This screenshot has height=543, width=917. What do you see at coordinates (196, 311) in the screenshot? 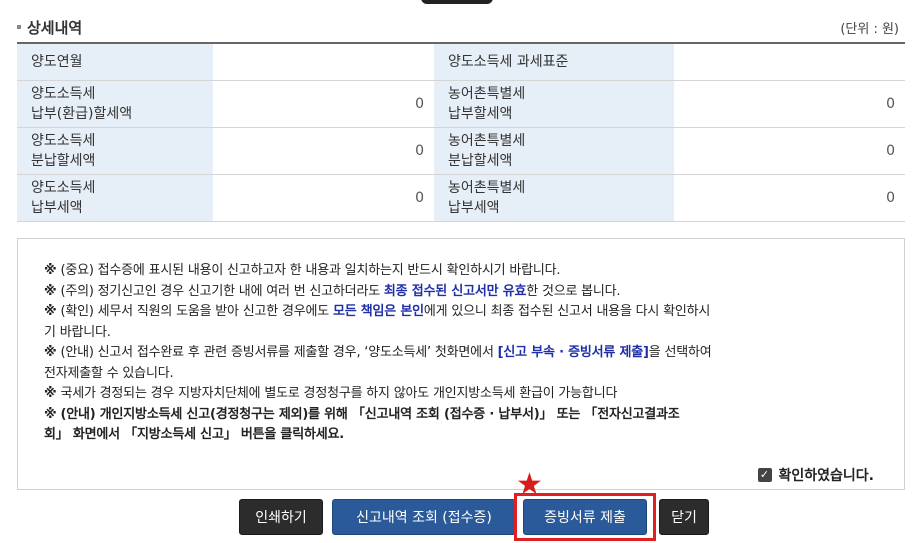
I see `notice-text: (확인) 세무서 직원의 도움을 받아 신고한 경우에도` at bounding box center [196, 311].